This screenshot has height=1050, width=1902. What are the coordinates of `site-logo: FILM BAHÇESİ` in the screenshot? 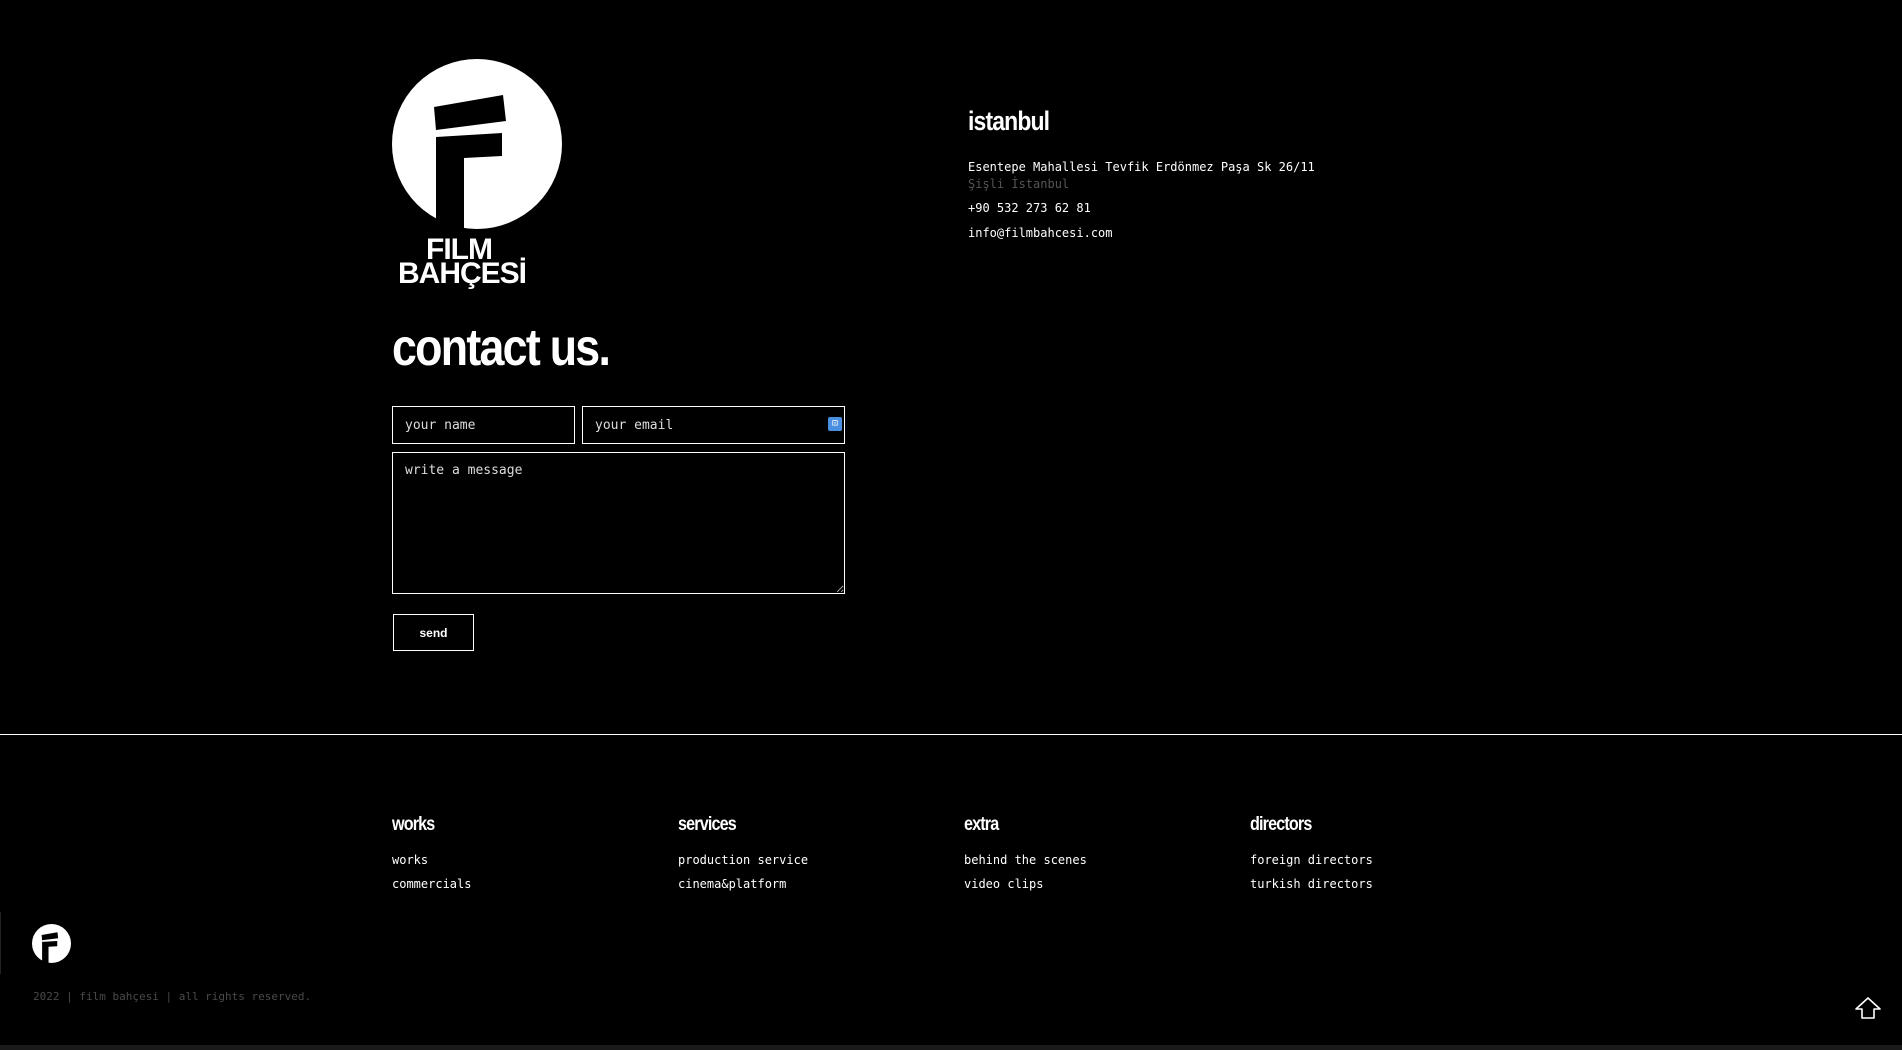 It's located at (478, 179).